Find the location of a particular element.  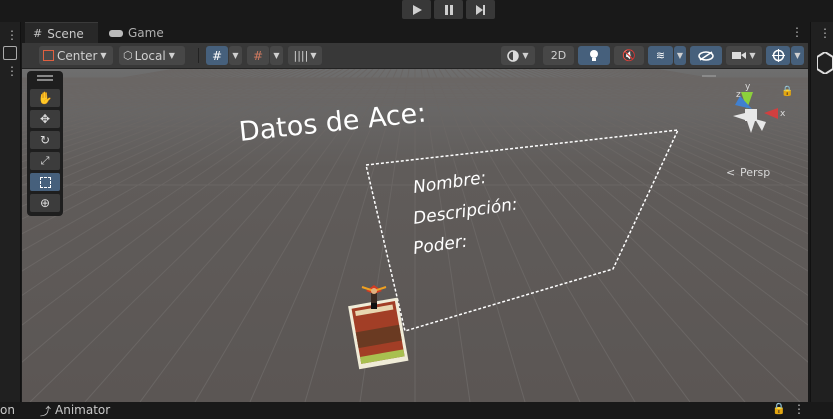

increment-snap-dropdown: ▼ is located at coordinates (276, 55).